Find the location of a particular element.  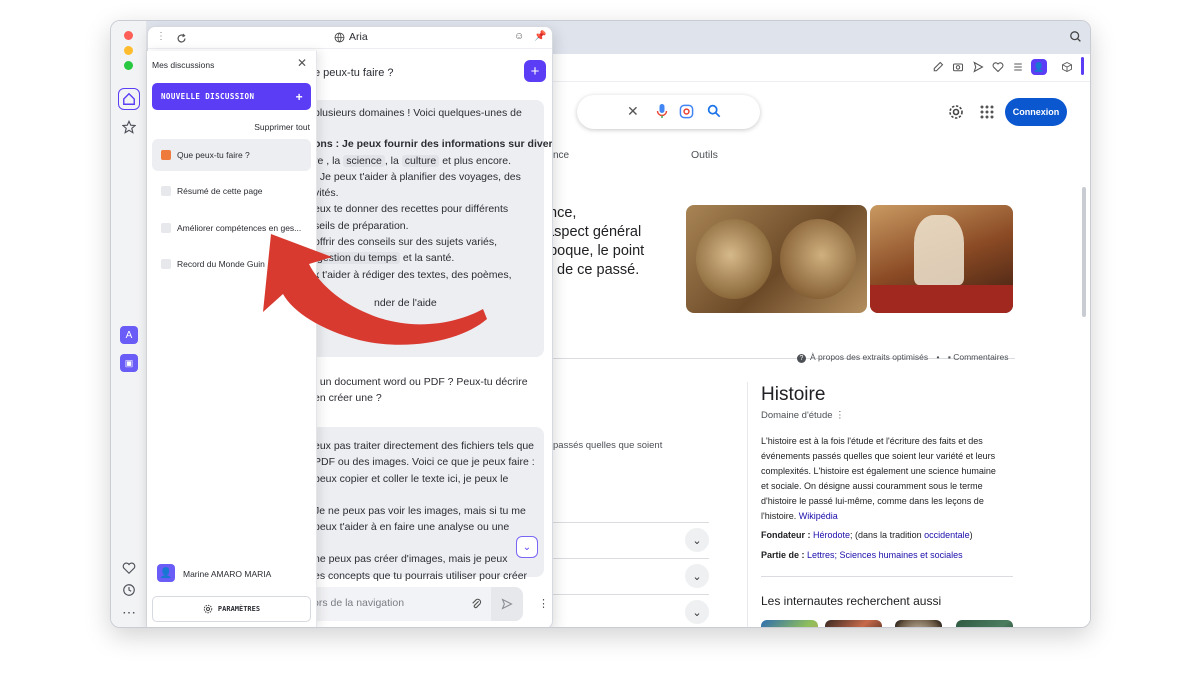

globe-icon is located at coordinates (339, 37).